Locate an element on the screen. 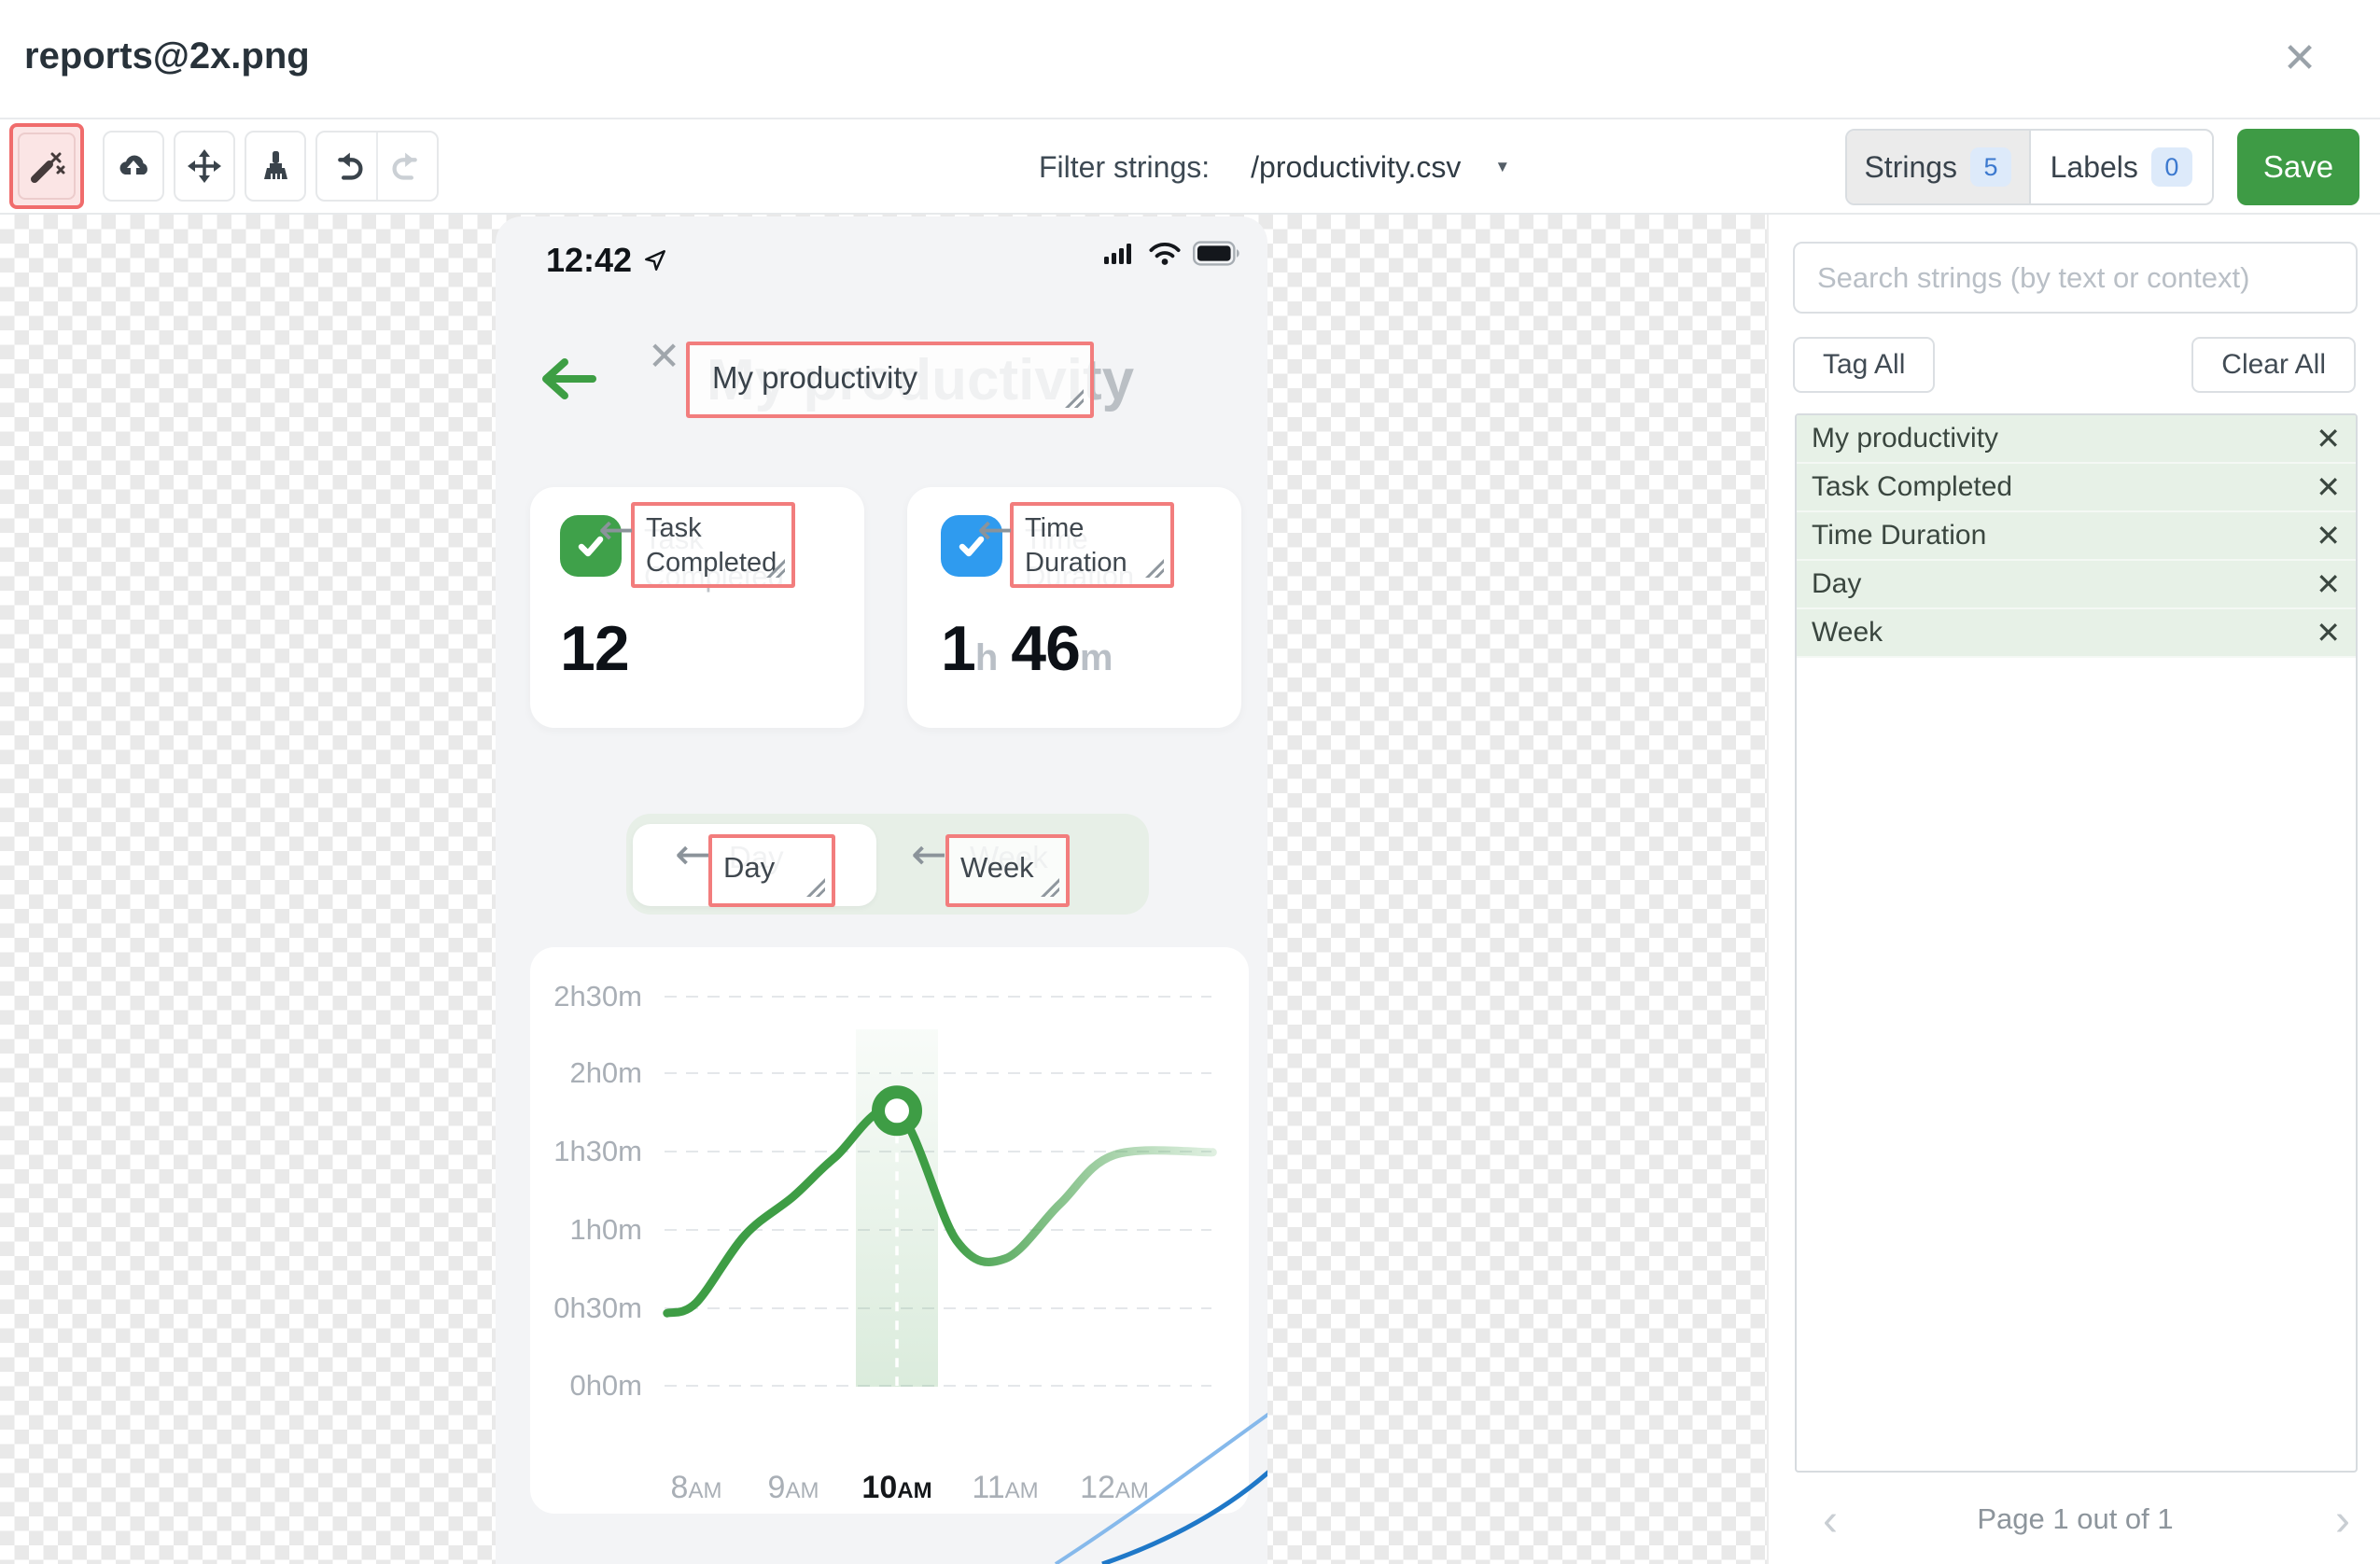 The height and width of the screenshot is (1564, 2380). chevron-down-icon: ▼ is located at coordinates (1502, 167).